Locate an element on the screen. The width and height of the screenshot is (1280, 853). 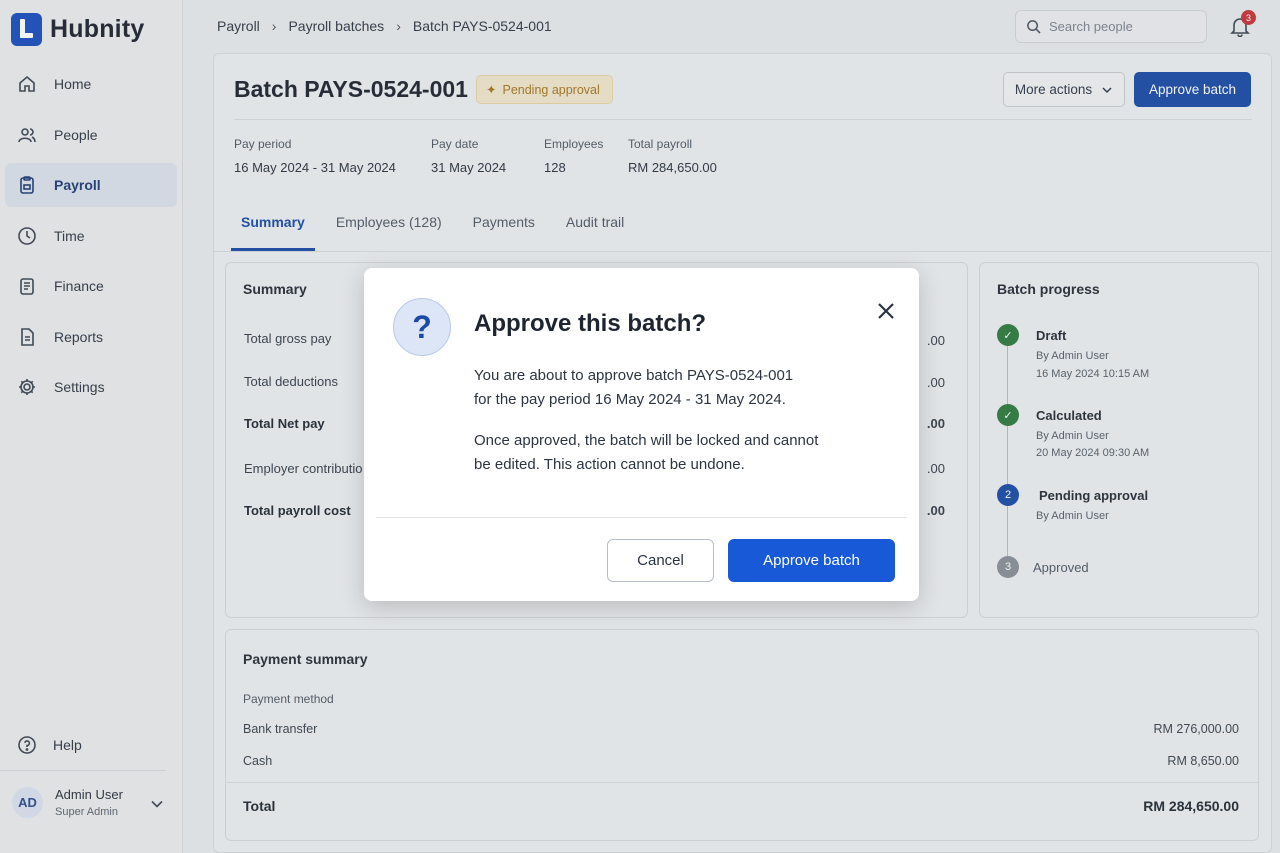
cancel-button: Cancel is located at coordinates (660, 560).